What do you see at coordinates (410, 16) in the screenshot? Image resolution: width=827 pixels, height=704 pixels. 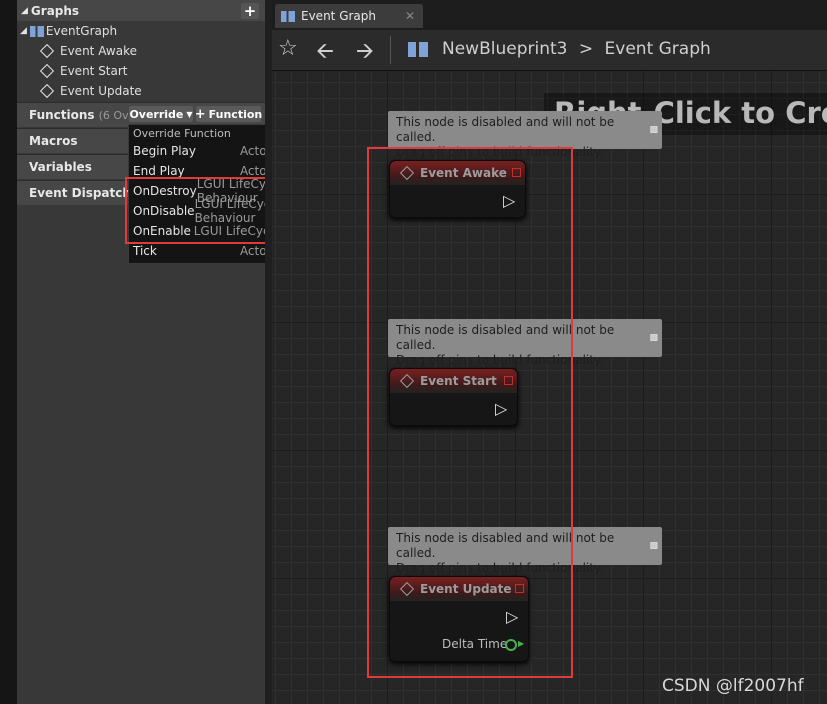 I see `close-icon: ✕` at bounding box center [410, 16].